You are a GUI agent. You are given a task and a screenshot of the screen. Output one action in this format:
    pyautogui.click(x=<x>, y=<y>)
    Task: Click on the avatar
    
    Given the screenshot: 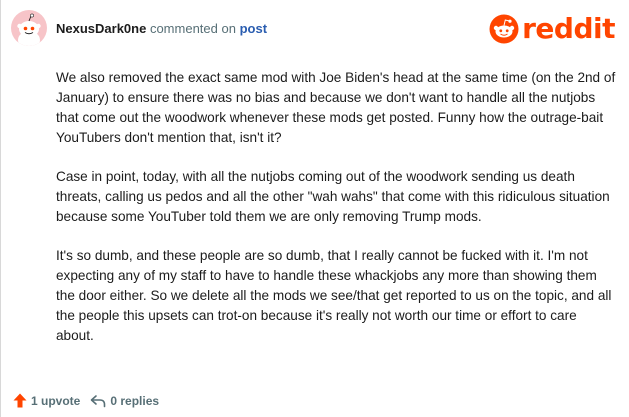 What is the action you would take?
    pyautogui.click(x=29, y=28)
    